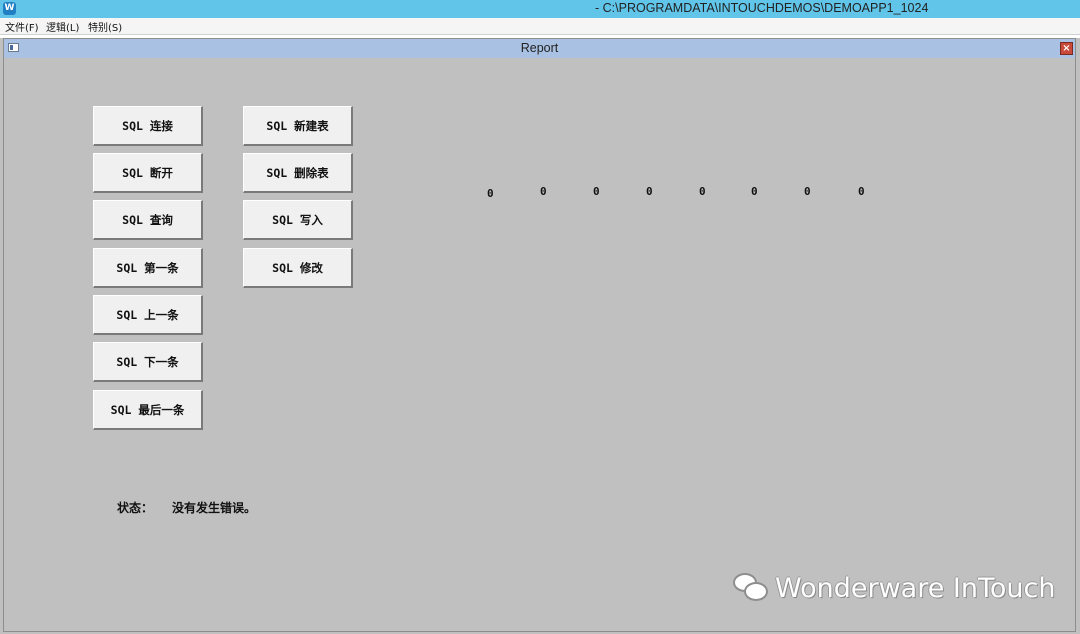  I want to click on sql-query-button: SQL 查询, so click(148, 220).